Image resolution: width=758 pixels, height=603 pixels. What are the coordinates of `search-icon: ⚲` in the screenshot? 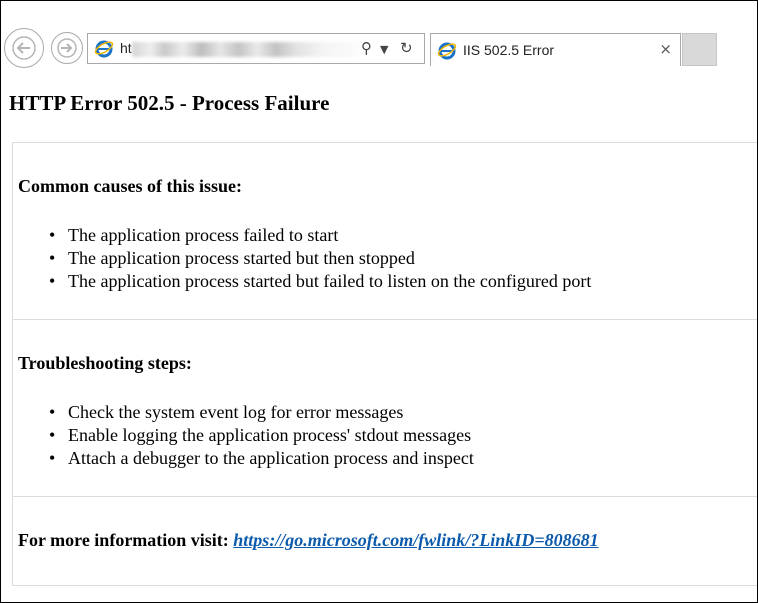 It's located at (366, 48).